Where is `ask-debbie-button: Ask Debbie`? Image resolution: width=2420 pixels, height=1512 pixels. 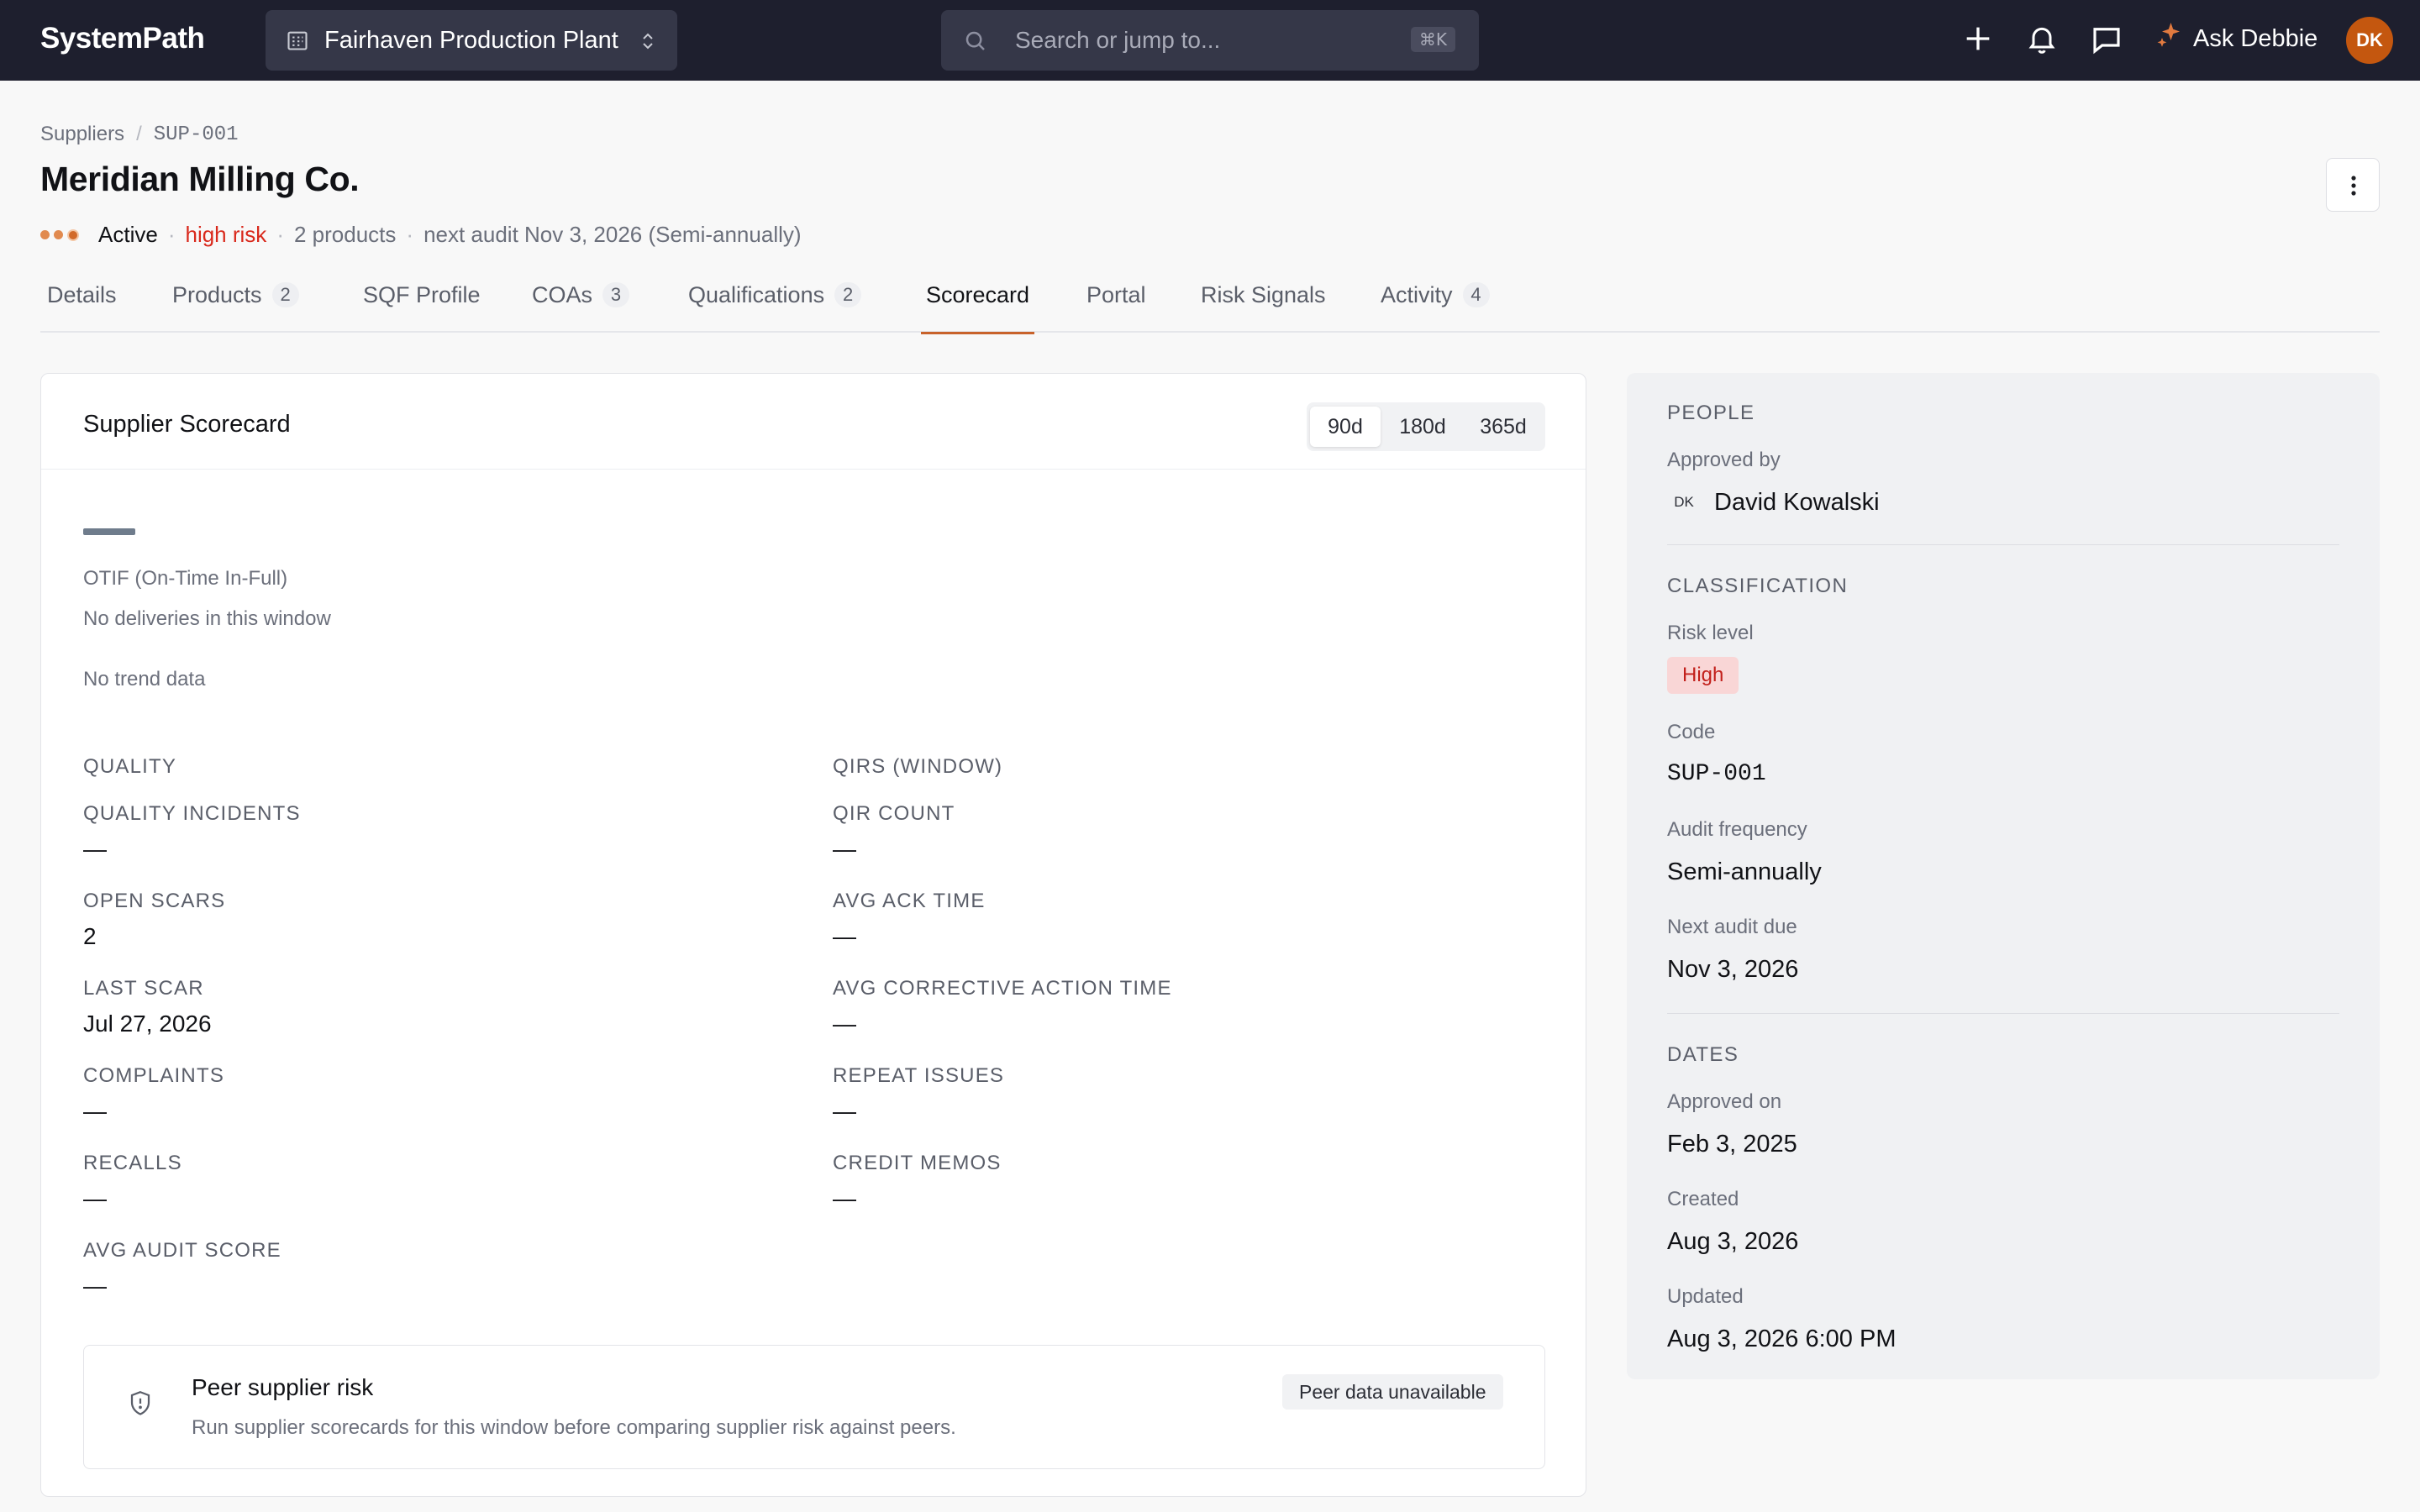 ask-debbie-button: Ask Debbie is located at coordinates (2235, 38).